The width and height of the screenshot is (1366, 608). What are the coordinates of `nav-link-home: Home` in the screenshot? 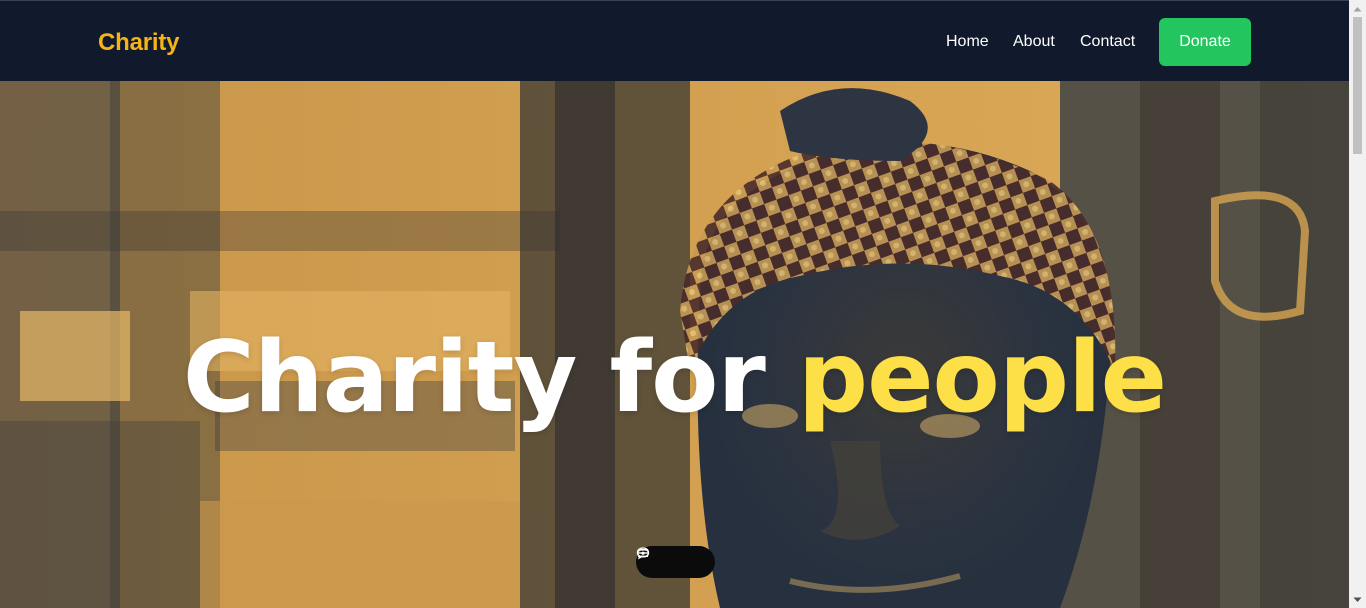 It's located at (967, 42).